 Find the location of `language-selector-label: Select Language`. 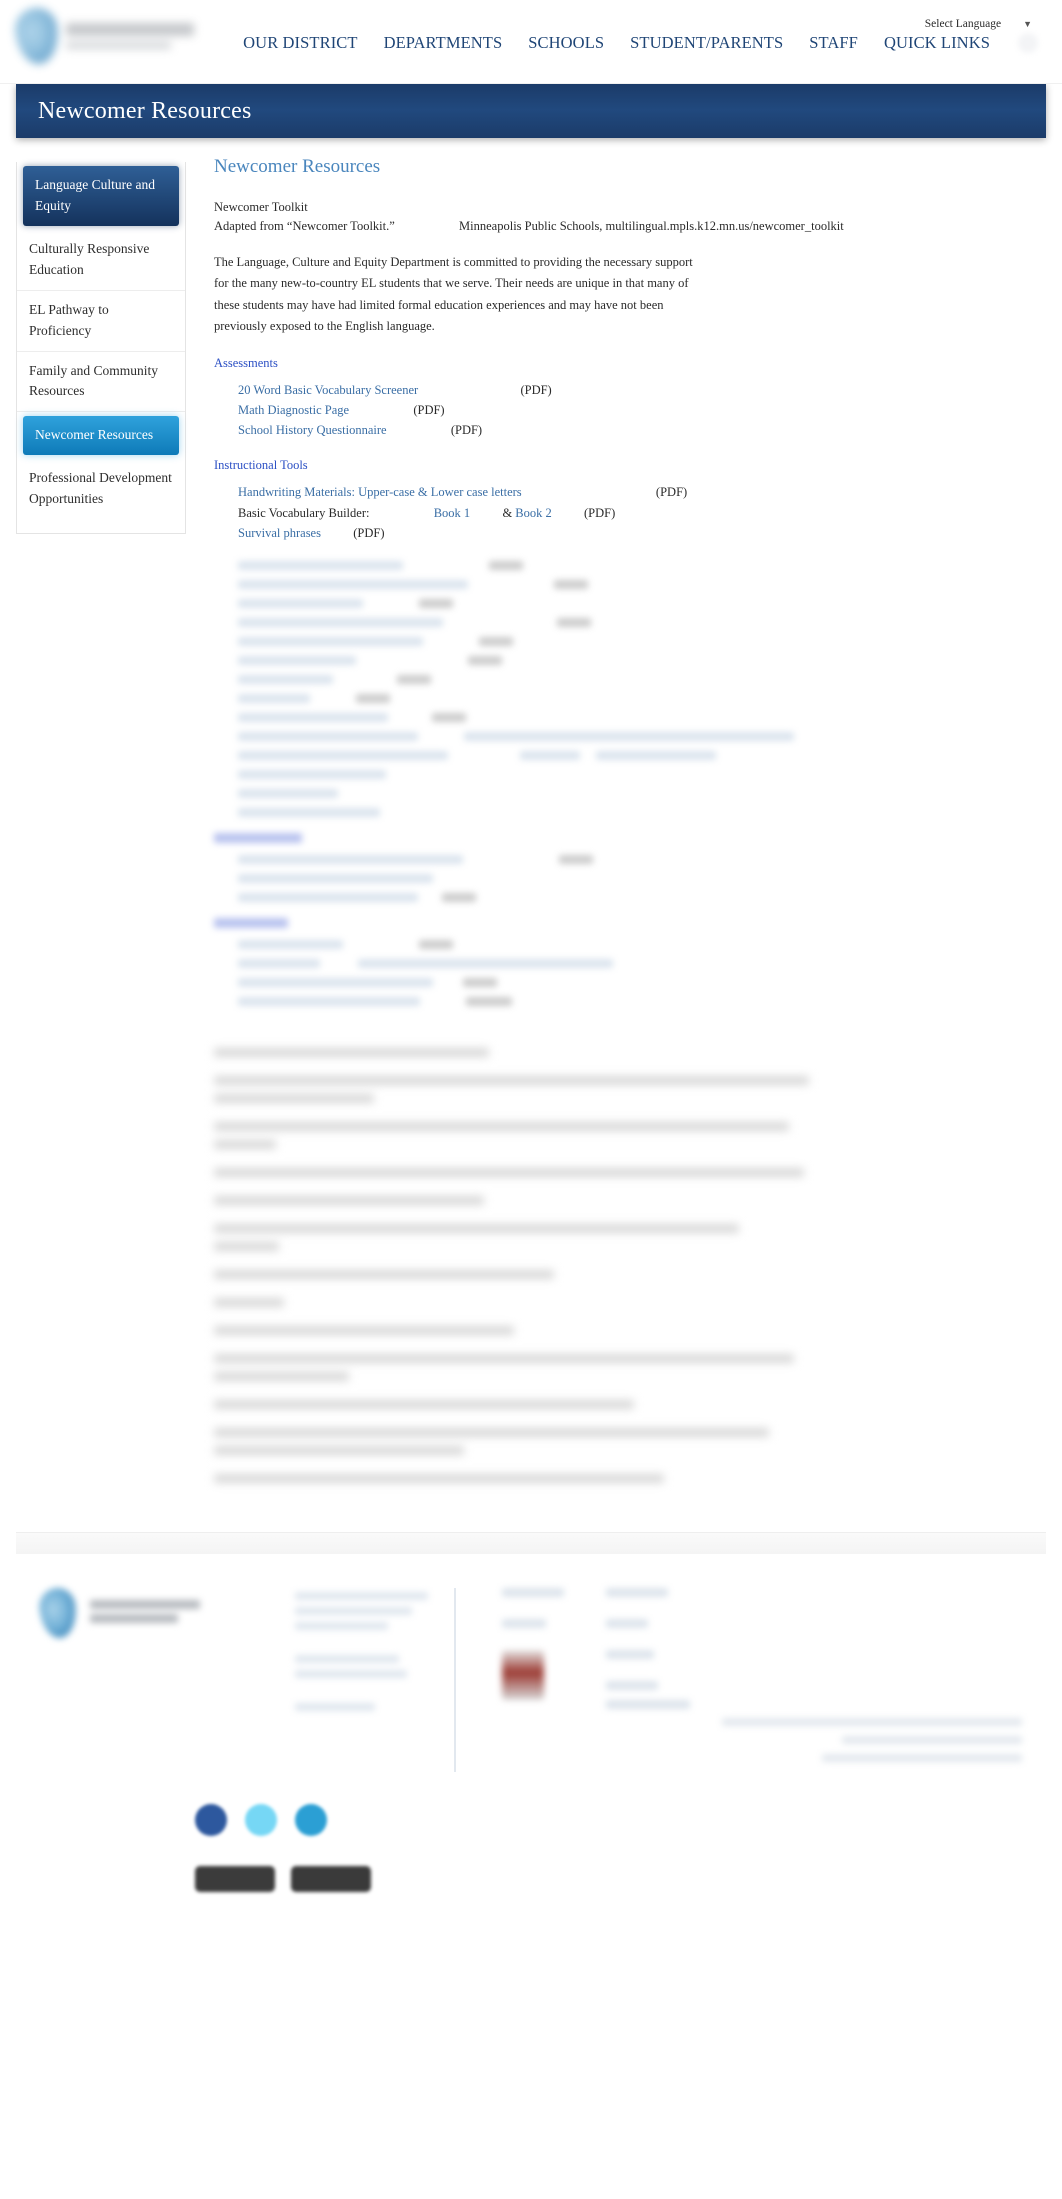

language-selector-label: Select Language is located at coordinates (963, 24).